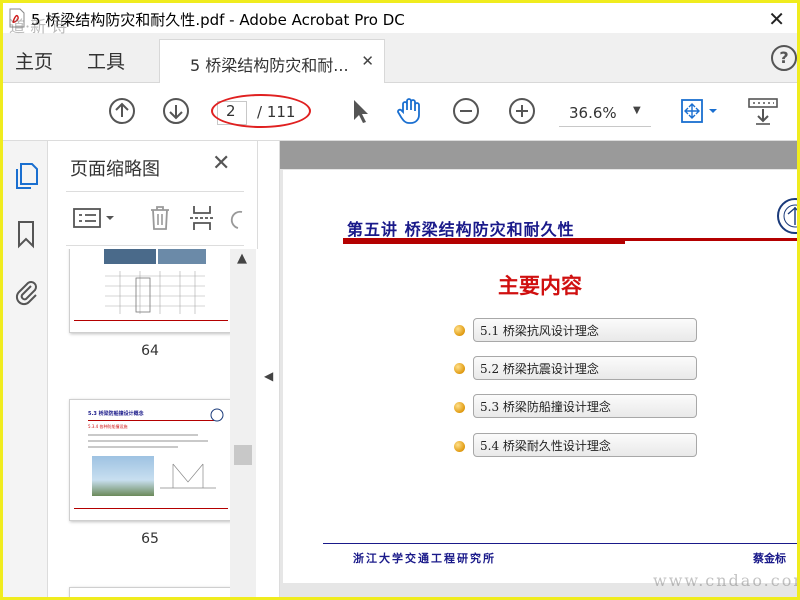  I want to click on topic-label: 5.1 桥梁抗风设计理念, so click(539, 331).